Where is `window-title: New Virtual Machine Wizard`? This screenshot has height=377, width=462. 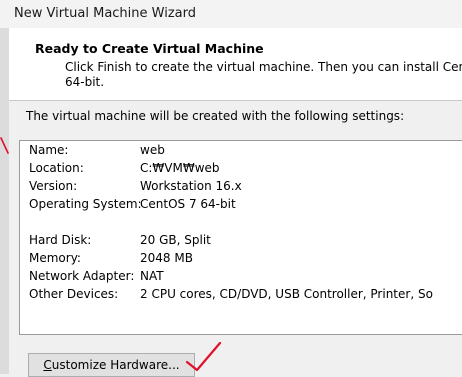
window-title: New Virtual Machine Wizard is located at coordinates (105, 13).